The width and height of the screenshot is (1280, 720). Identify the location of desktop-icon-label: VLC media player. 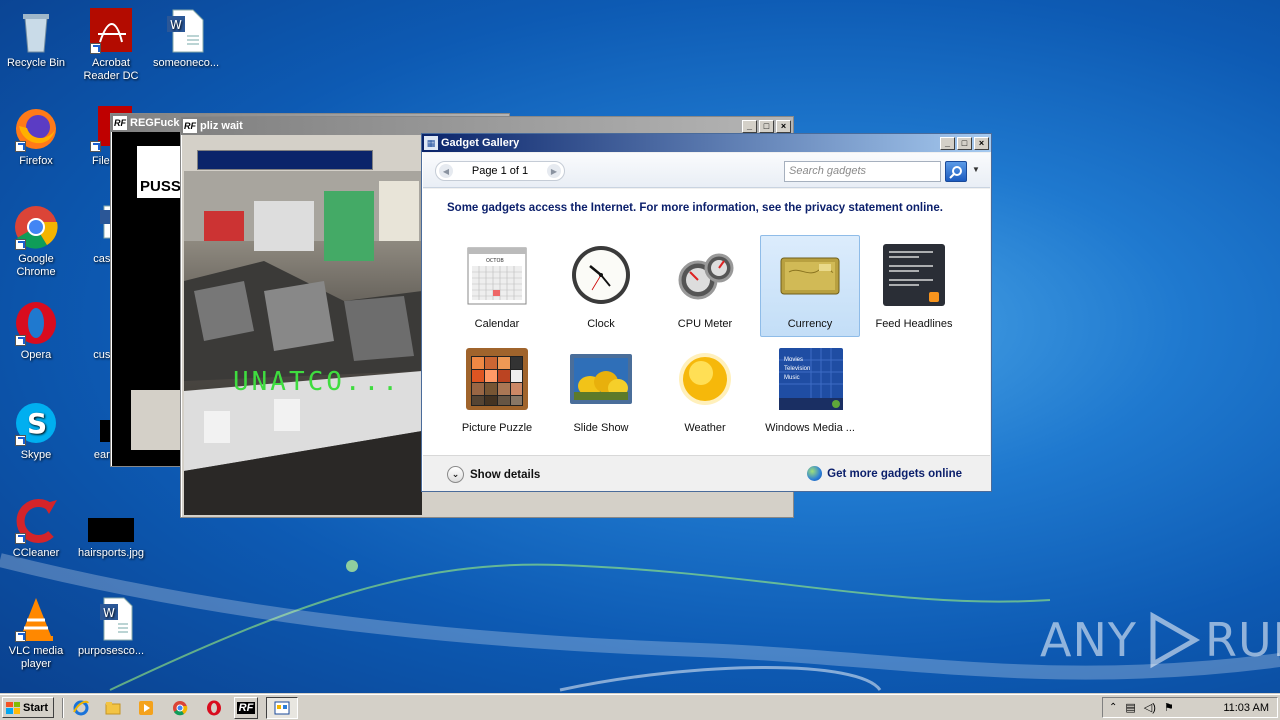
(36, 657).